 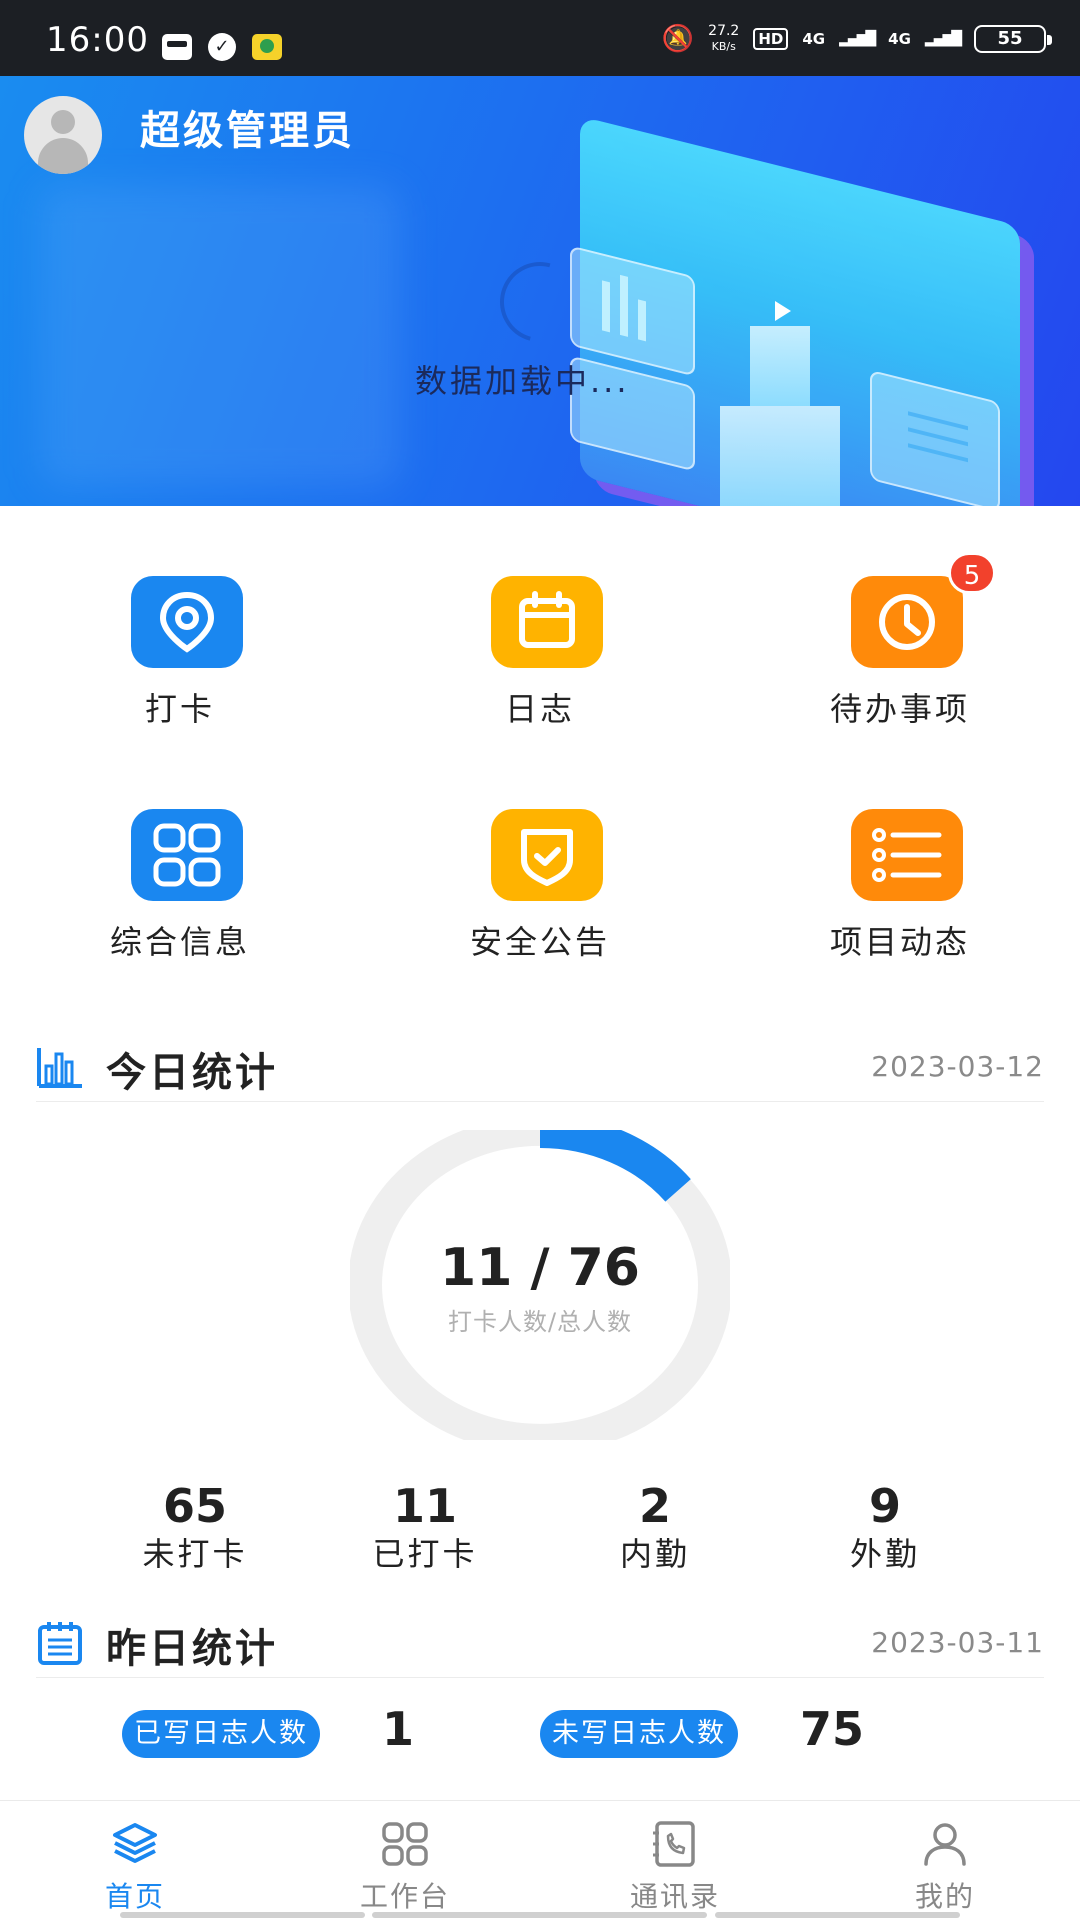 I want to click on tab-label: 首页, so click(x=134, y=1896).